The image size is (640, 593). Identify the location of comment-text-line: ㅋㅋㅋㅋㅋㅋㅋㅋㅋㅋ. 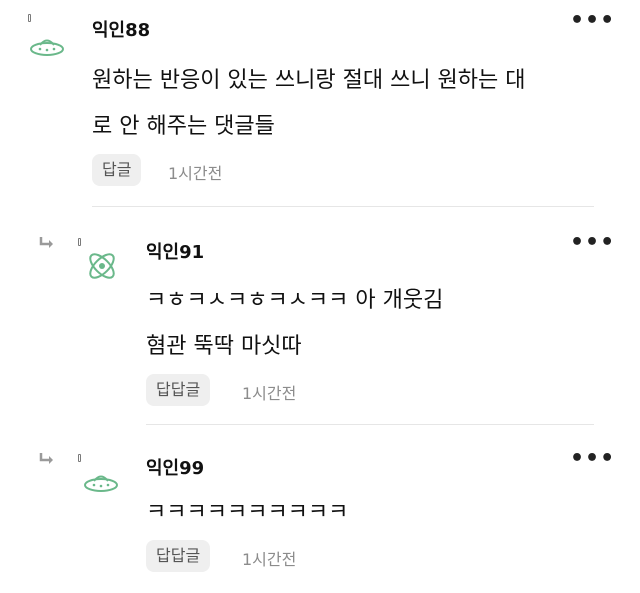
(247, 512).